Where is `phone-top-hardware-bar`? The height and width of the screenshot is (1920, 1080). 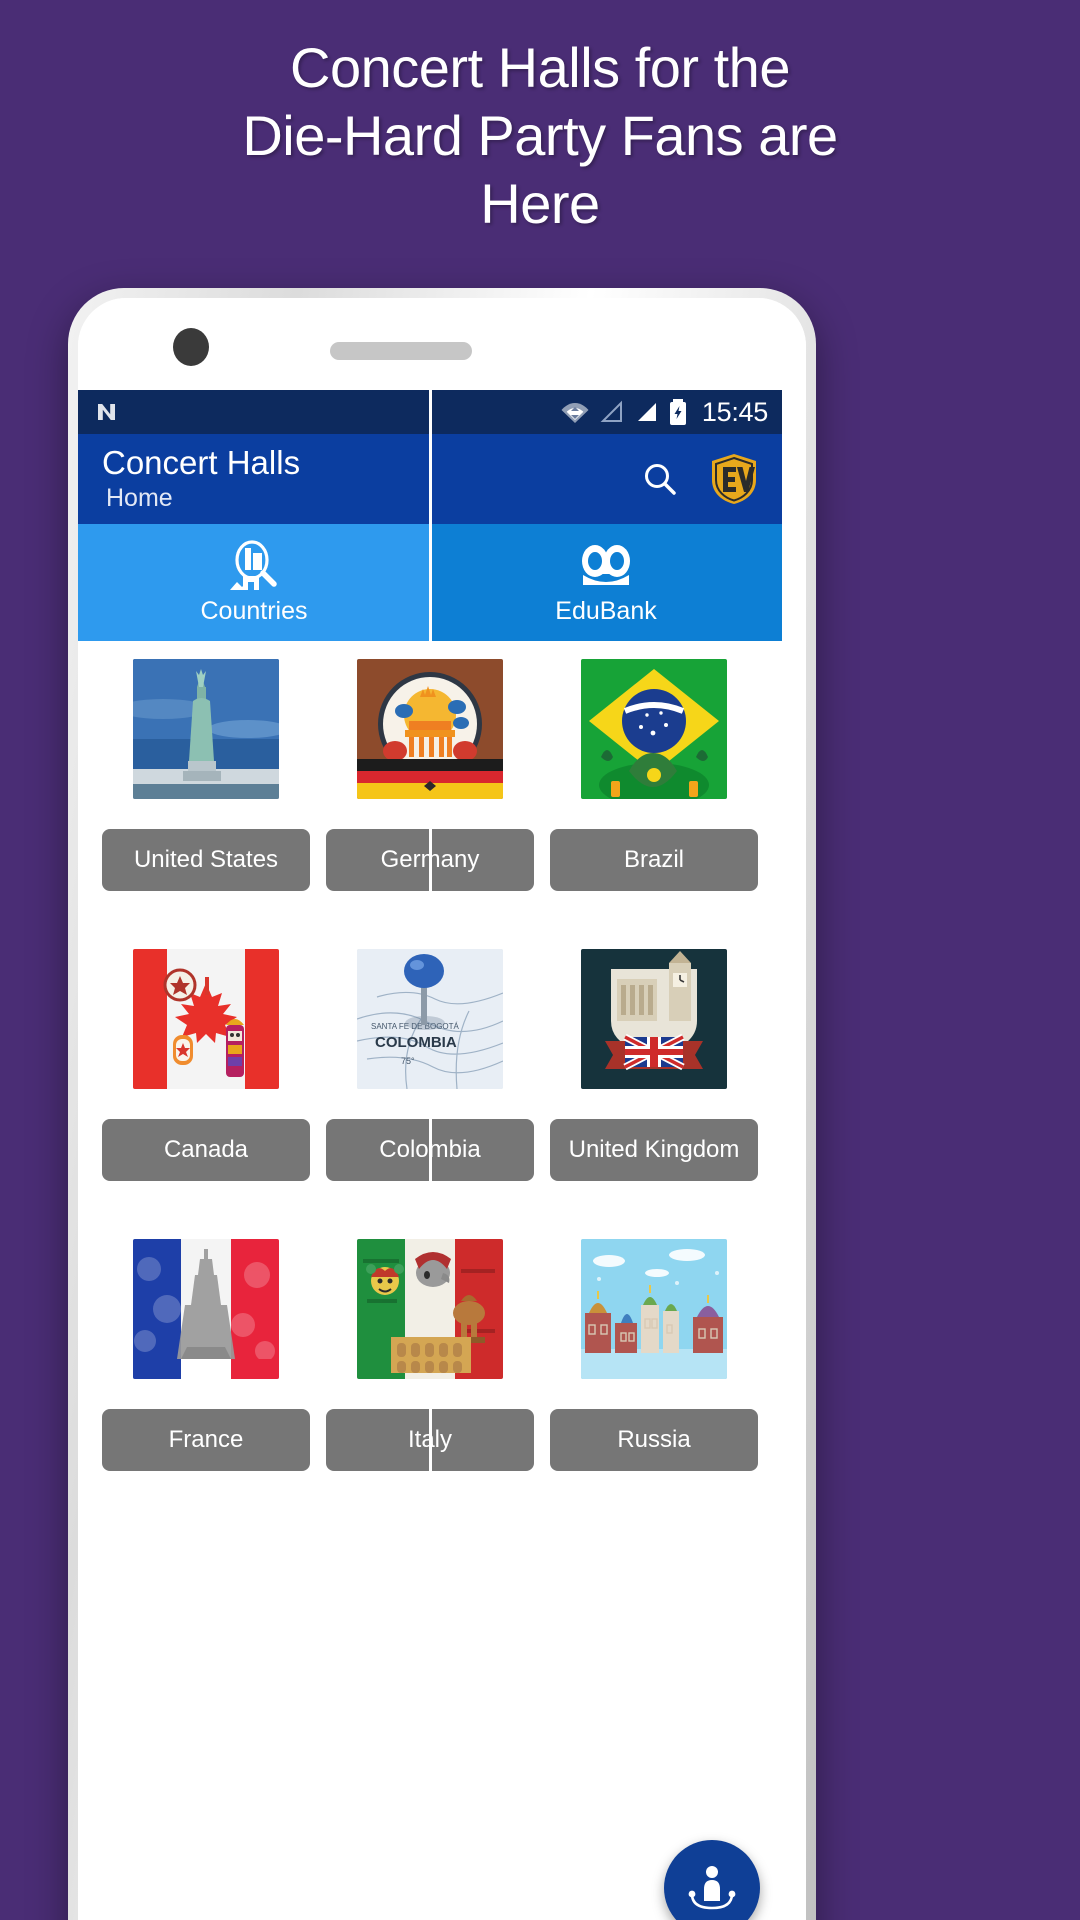
phone-top-hardware-bar is located at coordinates (442, 344).